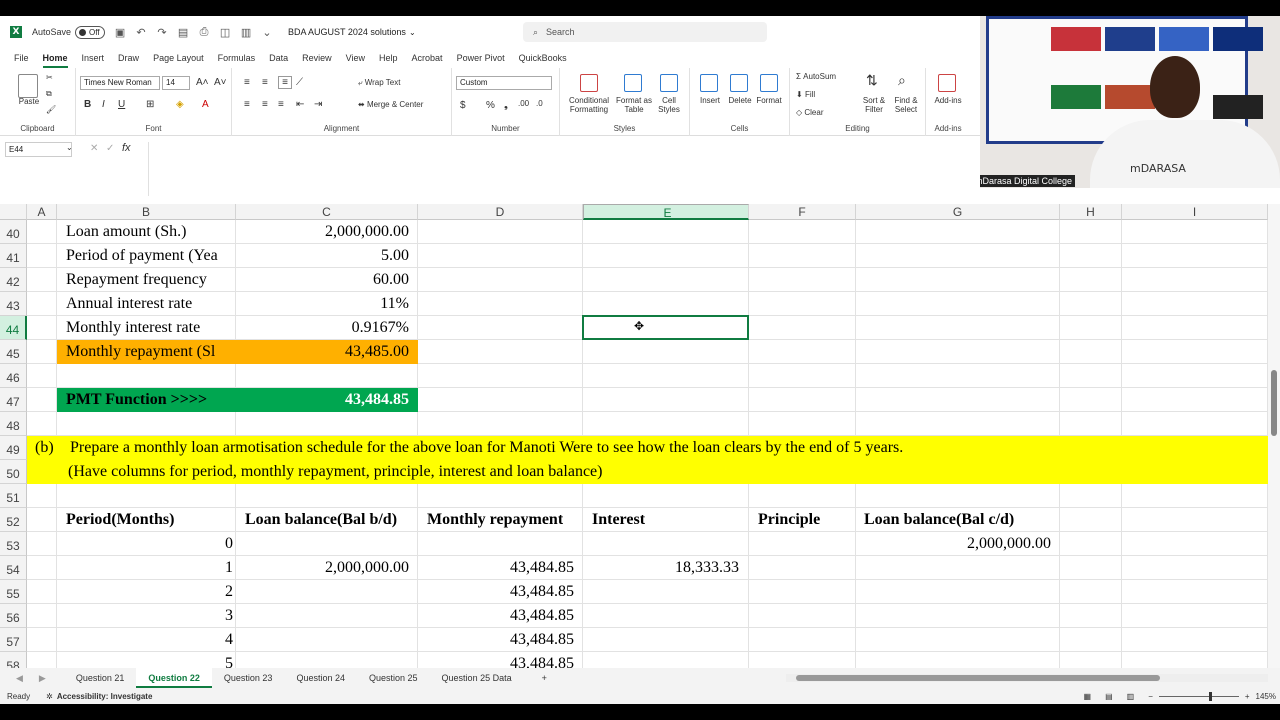 The height and width of the screenshot is (720, 1280). What do you see at coordinates (1247, 696) in the screenshot?
I see `zoom-in-icon: +` at bounding box center [1247, 696].